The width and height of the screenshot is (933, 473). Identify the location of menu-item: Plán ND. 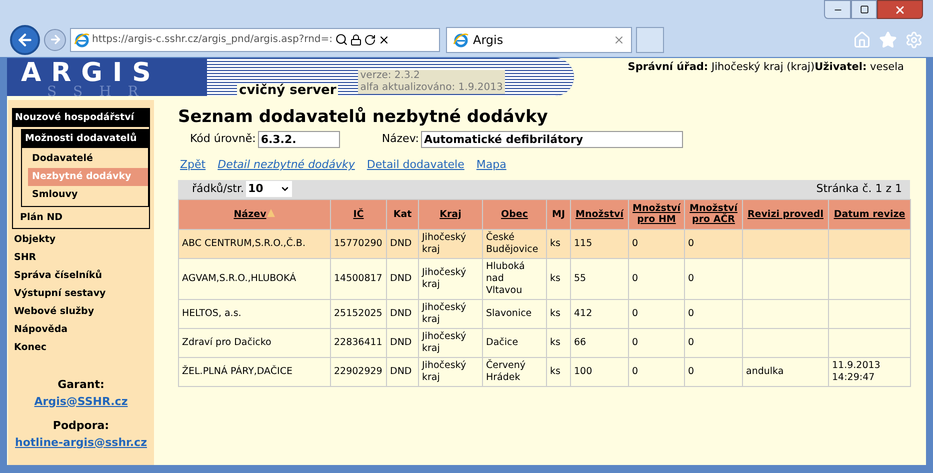
(83, 218).